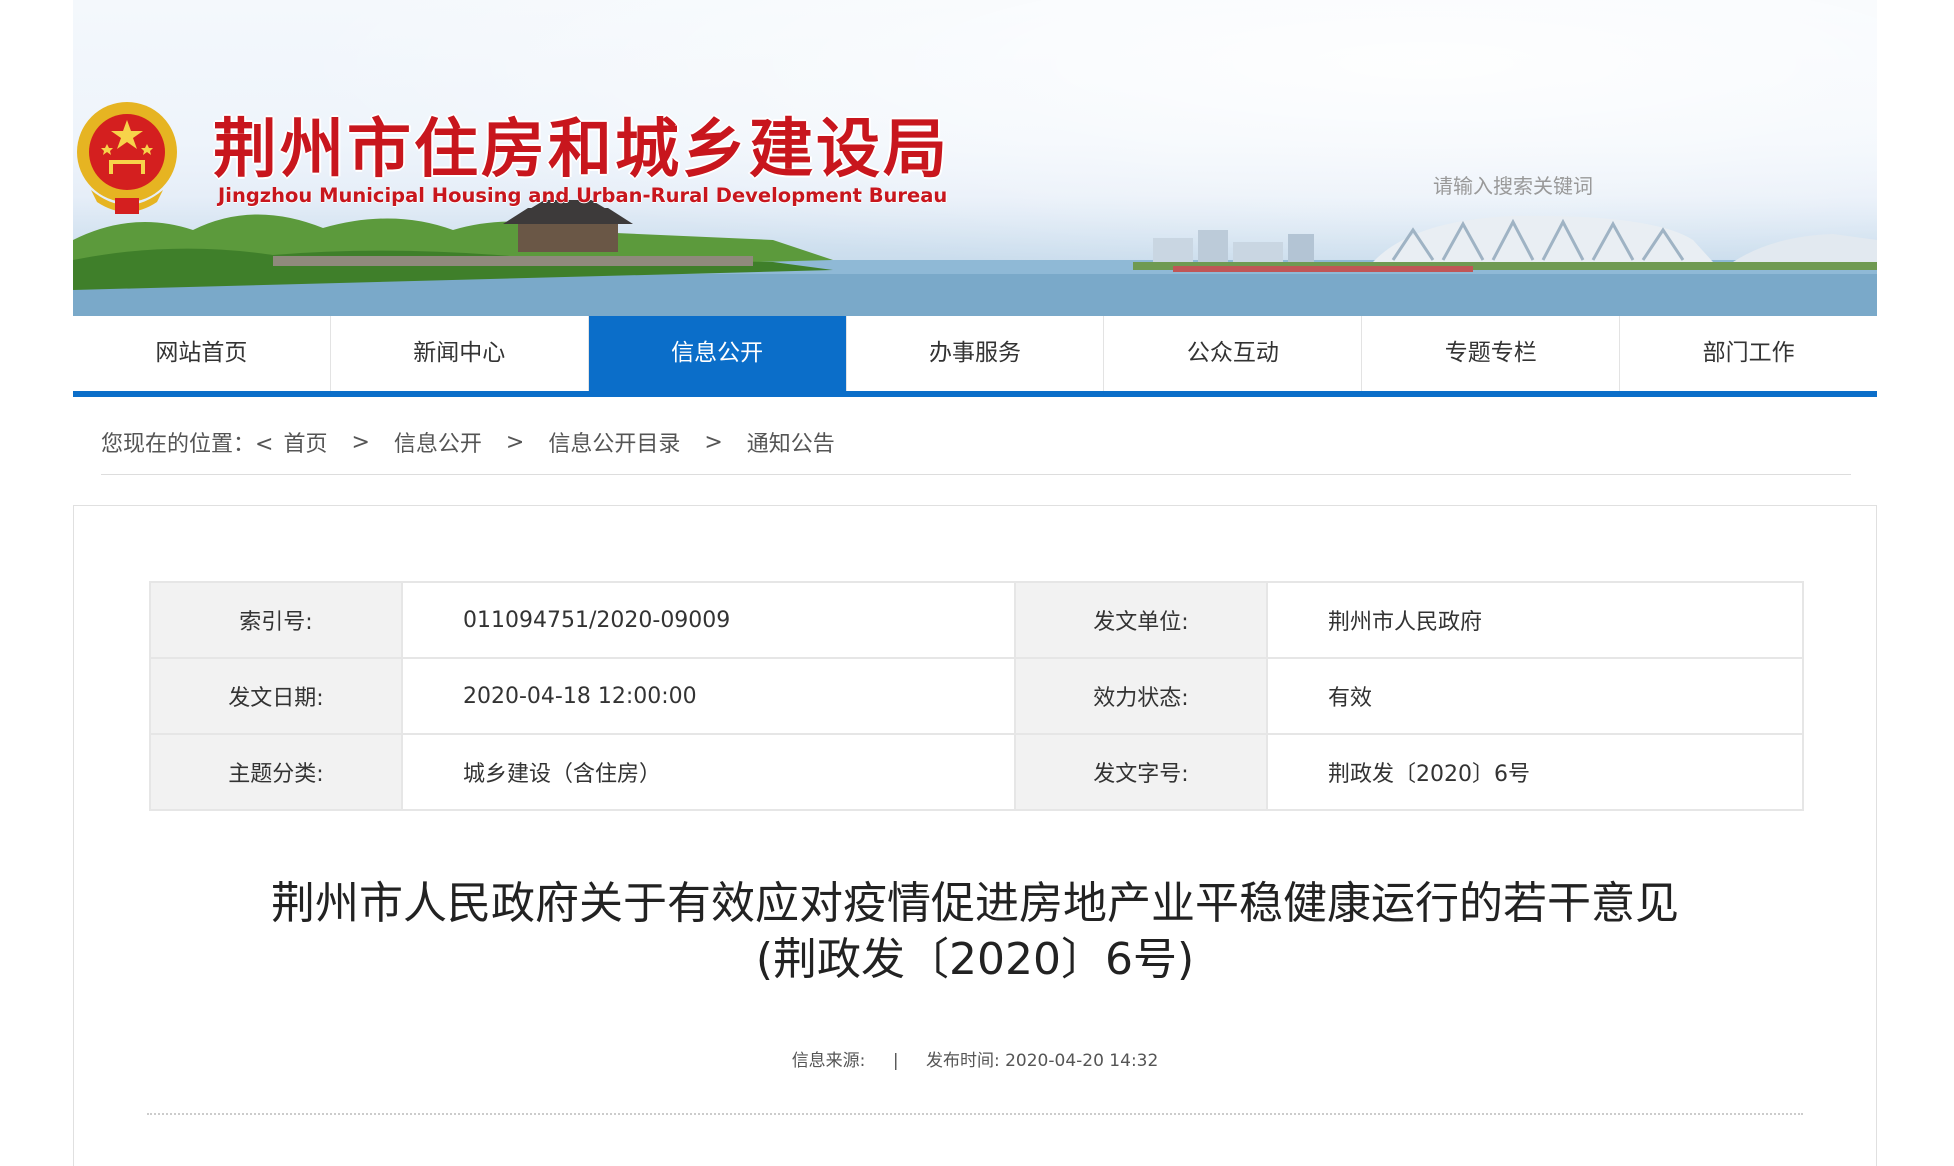 The image size is (1954, 1166). I want to click on meta-label-validity-status: 效力状态:, so click(1141, 696).